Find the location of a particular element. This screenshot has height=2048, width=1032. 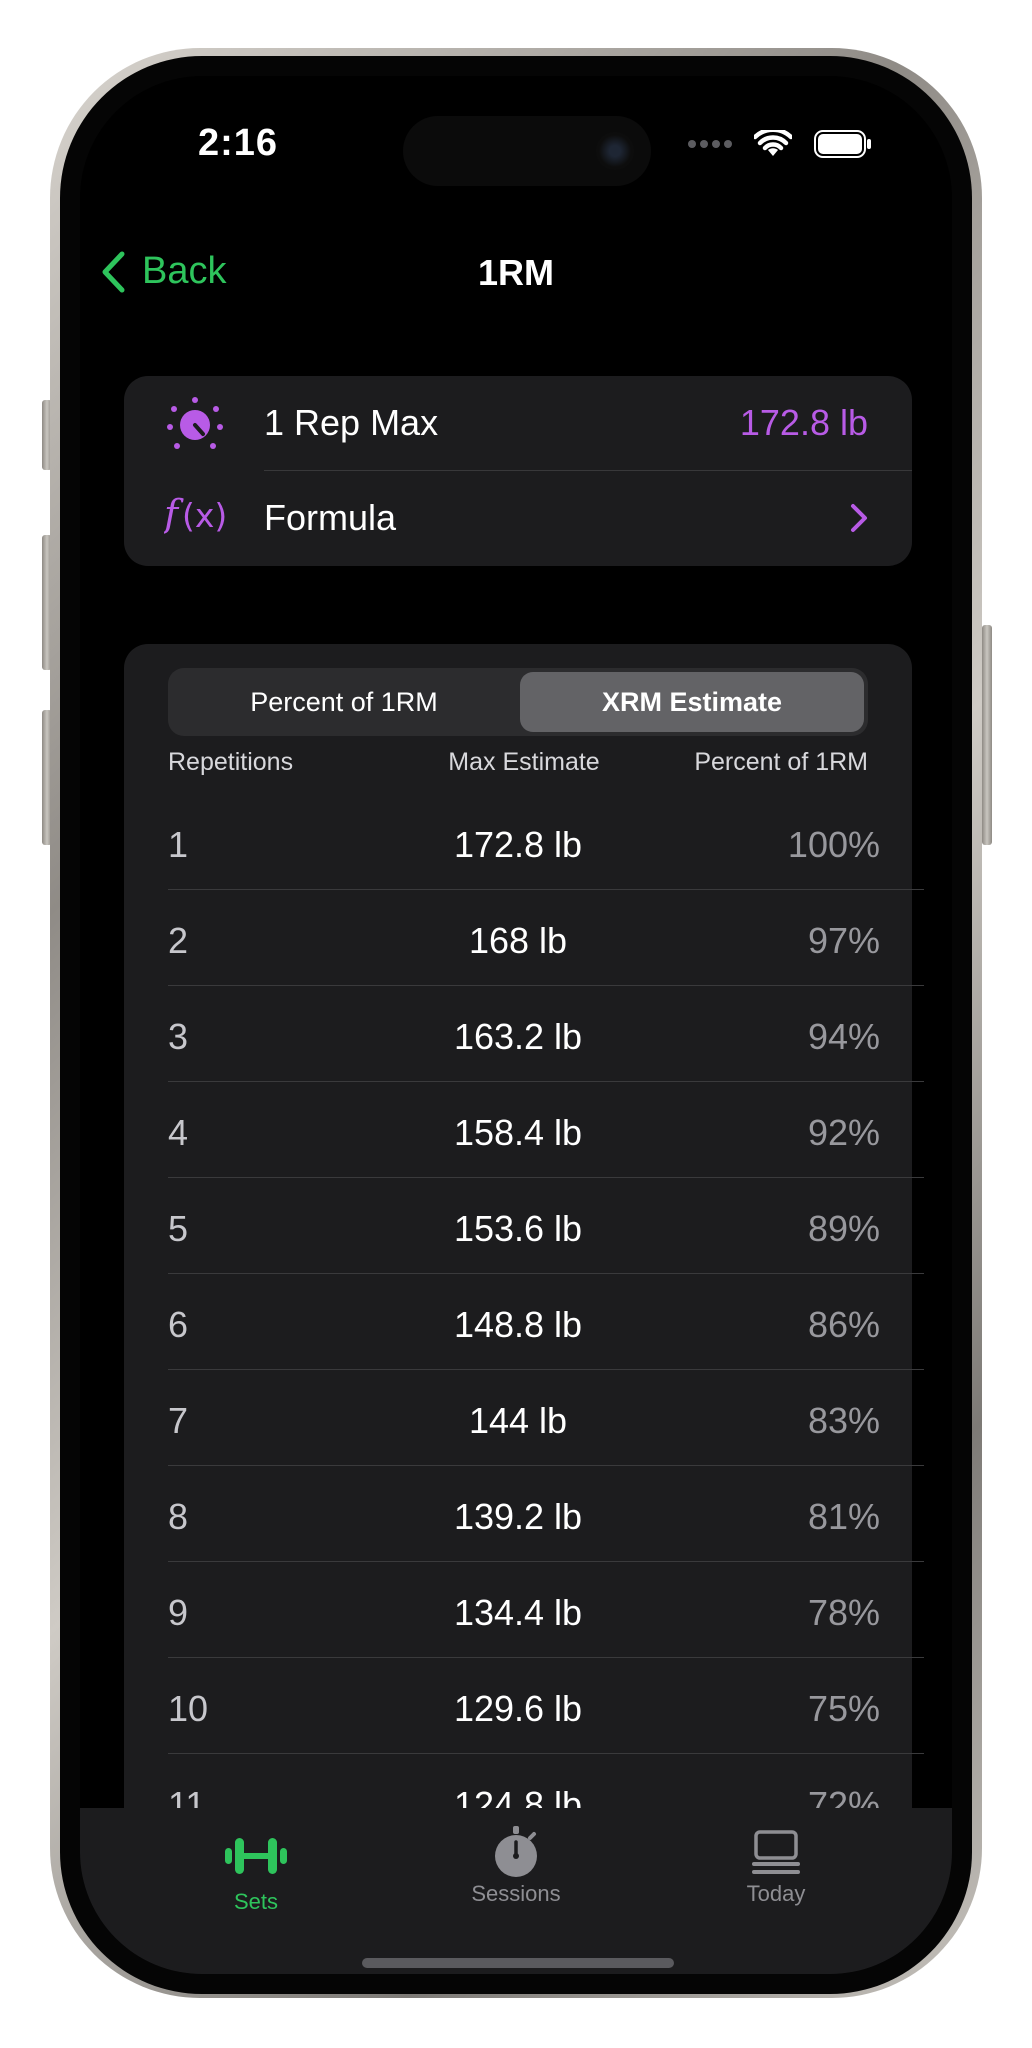

table-row: 9 134.4 lb 78% is located at coordinates (546, 1610).